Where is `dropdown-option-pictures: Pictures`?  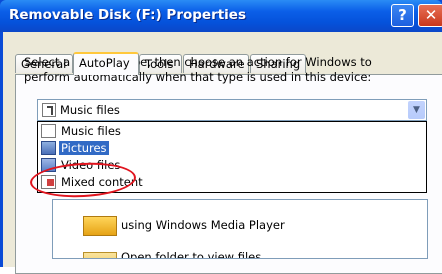 dropdown-option-pictures: Pictures is located at coordinates (232, 148).